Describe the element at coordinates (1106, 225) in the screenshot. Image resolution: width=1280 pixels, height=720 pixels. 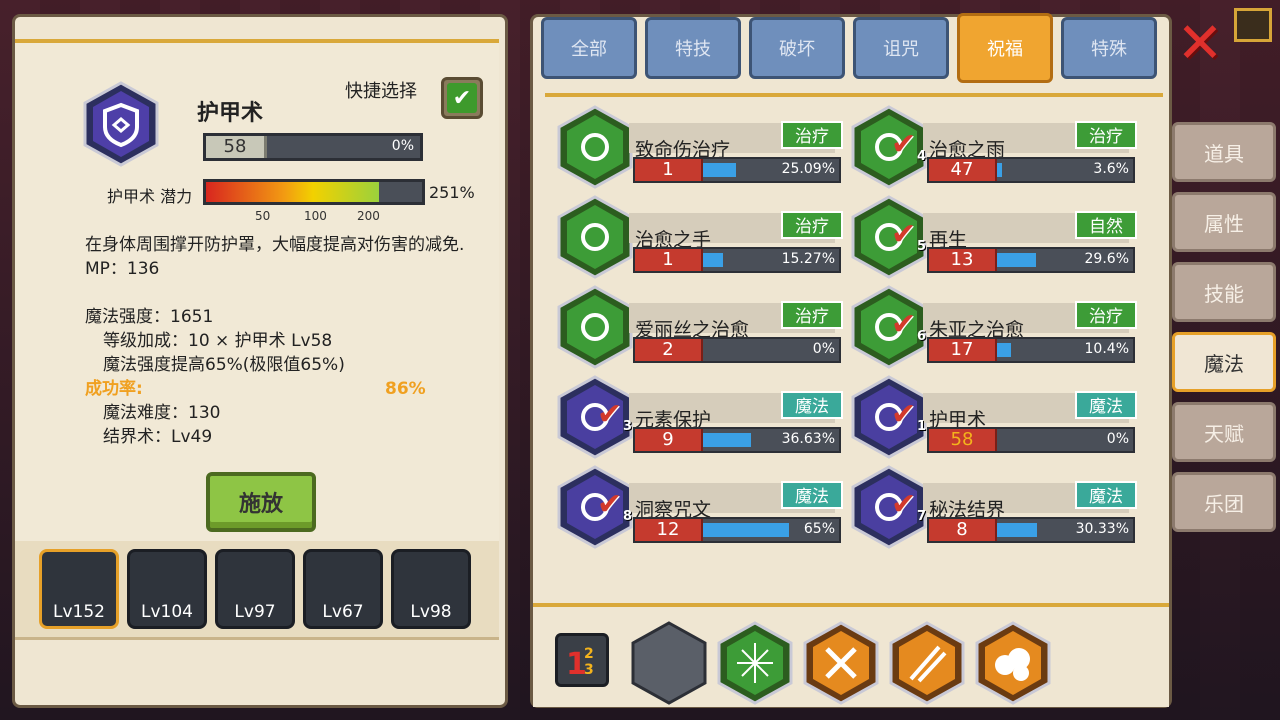
I see `skill-type-badge: 自然` at that location.